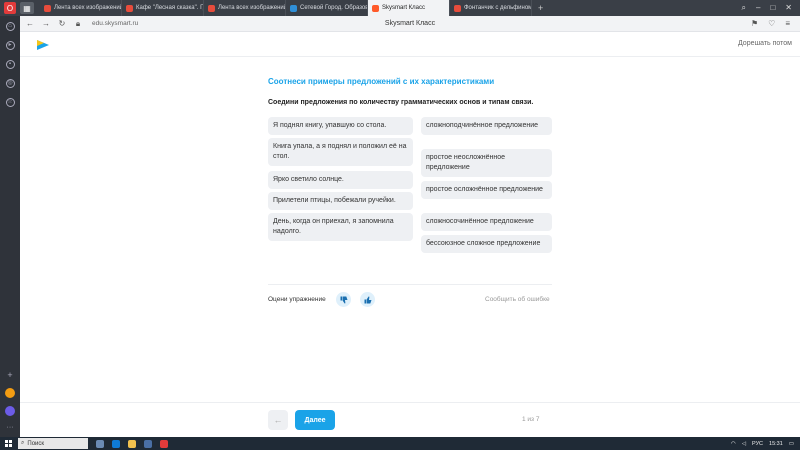 Image resolution: width=800 pixels, height=450 pixels. What do you see at coordinates (486, 190) in the screenshot?
I see `characteristic-card: простое осложнённое предложение` at bounding box center [486, 190].